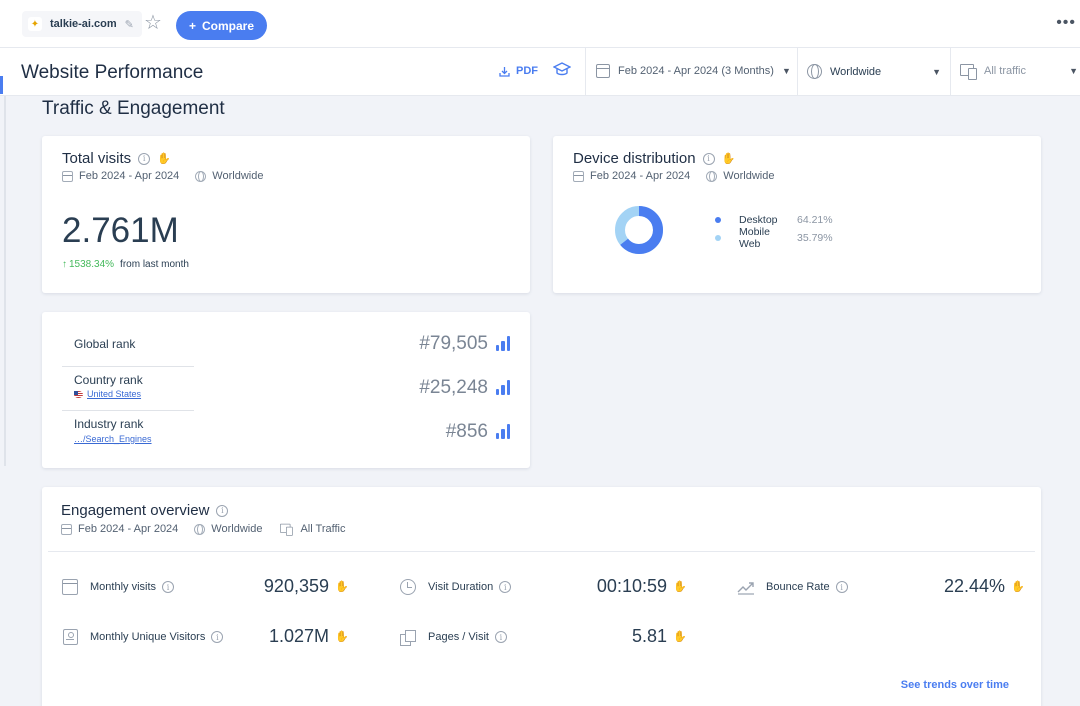  I want to click on site-domain: talkie-ai.com, so click(83, 24).